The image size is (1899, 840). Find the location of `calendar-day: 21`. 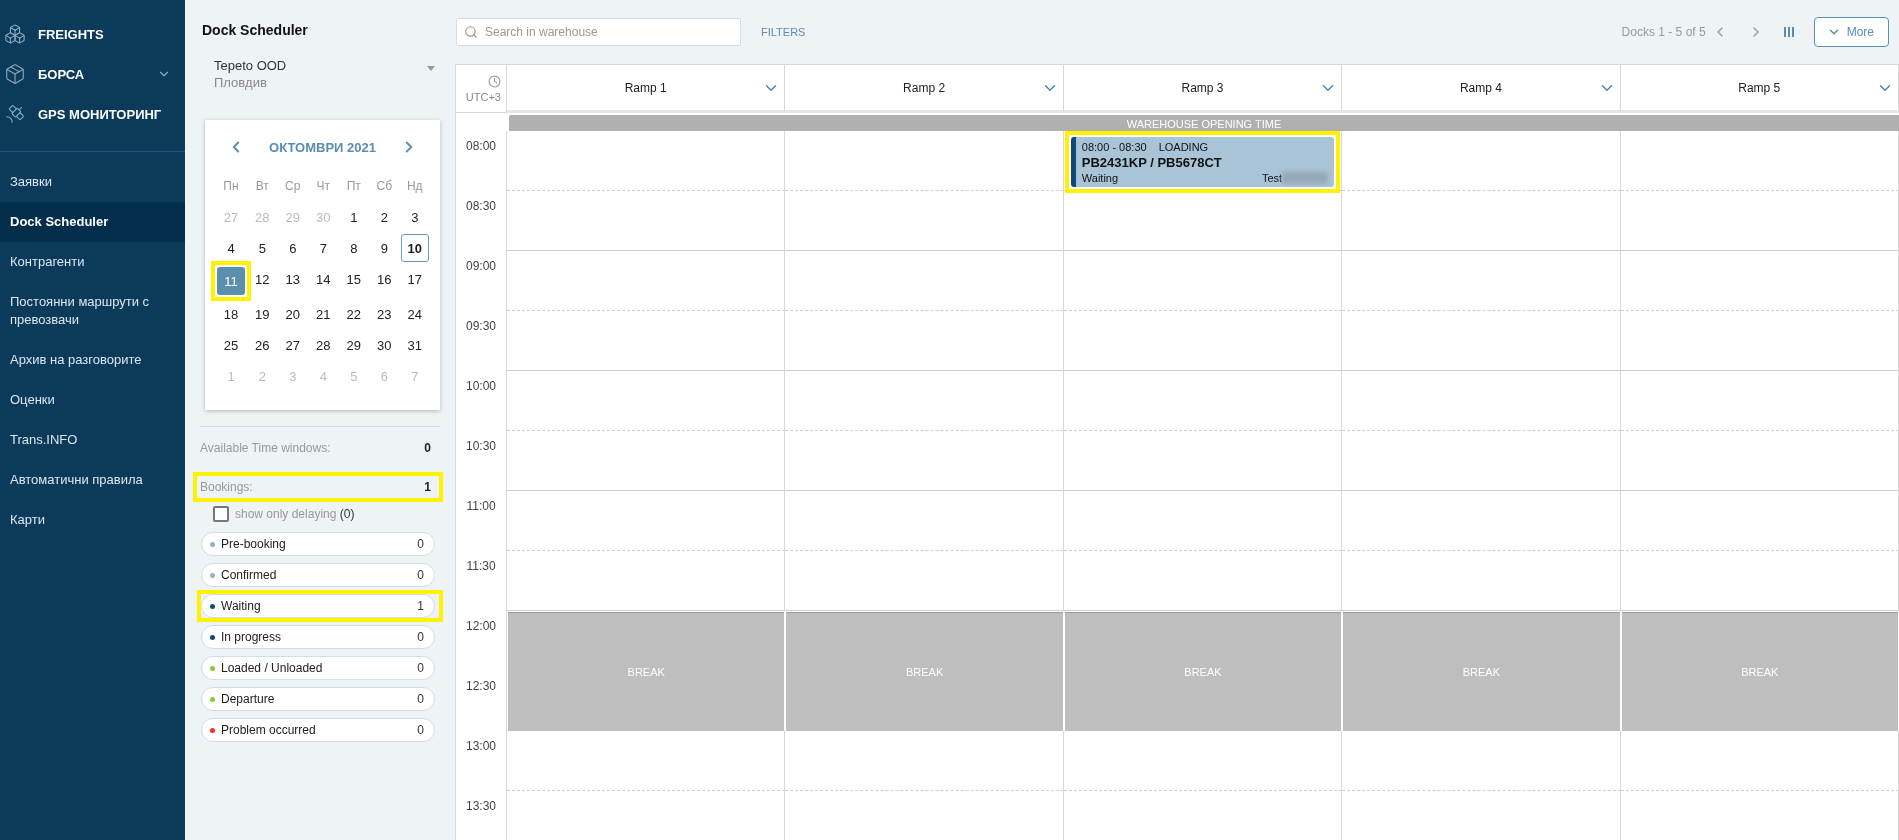

calendar-day: 21 is located at coordinates (323, 314).